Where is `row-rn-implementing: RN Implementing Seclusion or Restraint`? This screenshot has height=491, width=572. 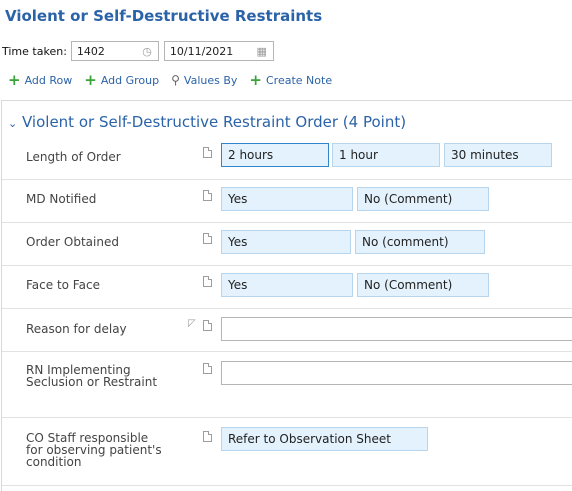 row-rn-implementing: RN Implementing Seclusion or Restraint is located at coordinates (287, 384).